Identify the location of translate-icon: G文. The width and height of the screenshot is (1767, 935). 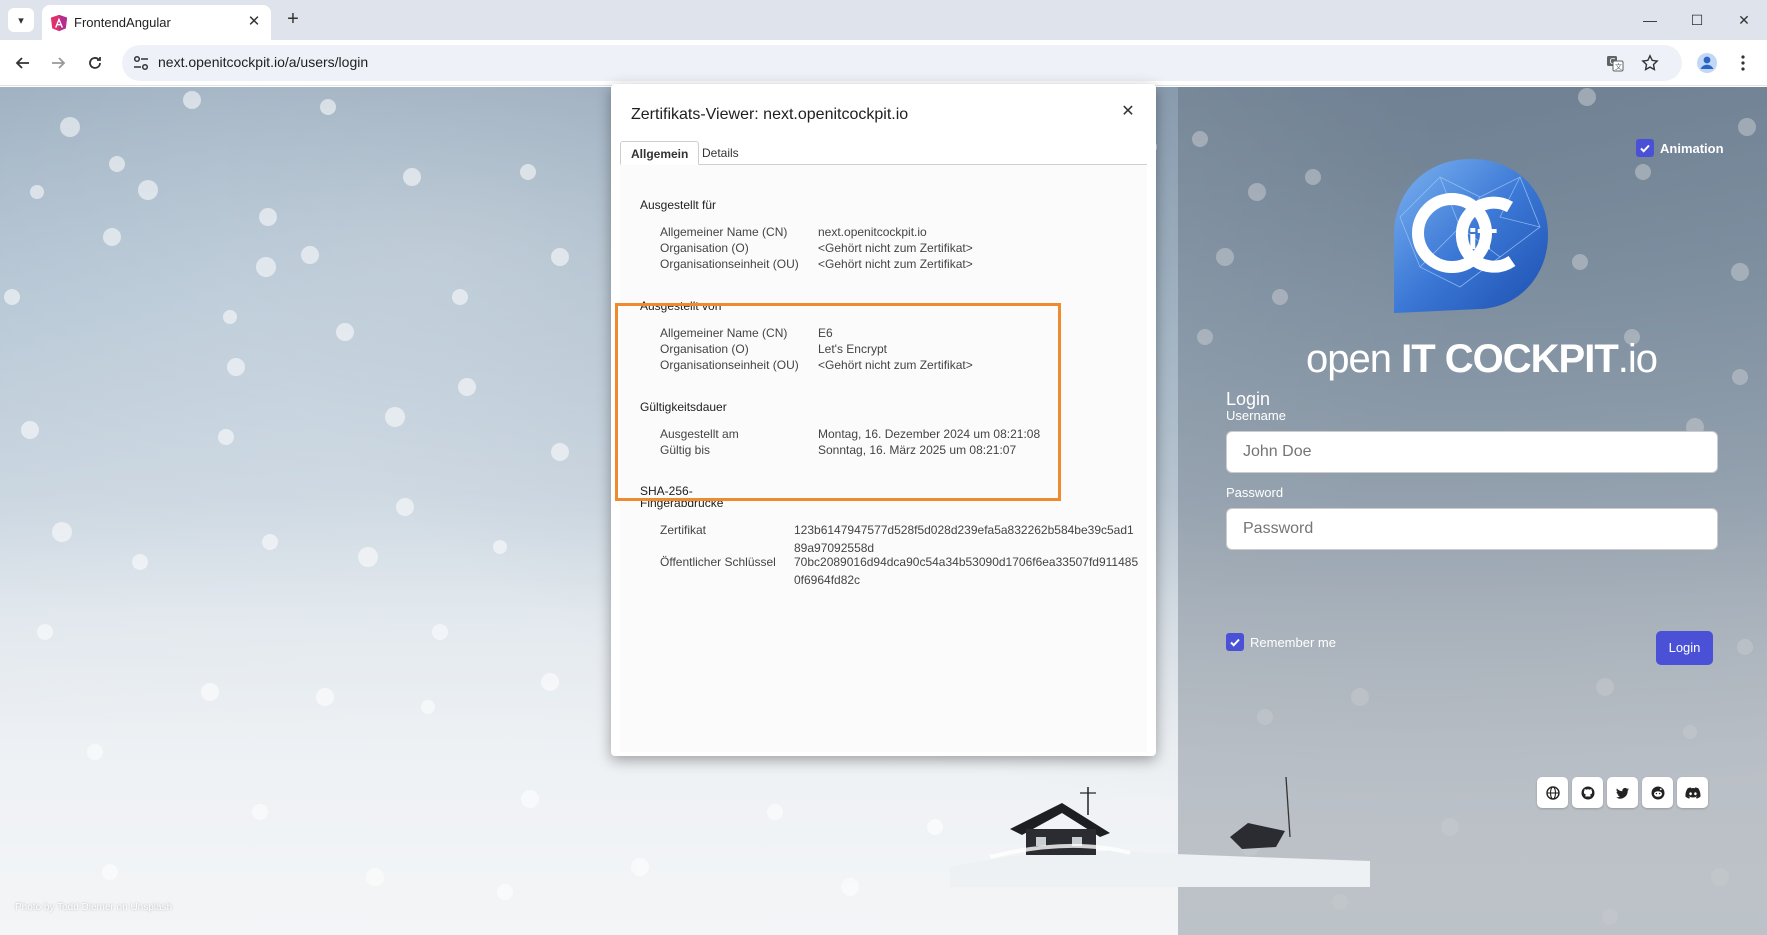
(1615, 63).